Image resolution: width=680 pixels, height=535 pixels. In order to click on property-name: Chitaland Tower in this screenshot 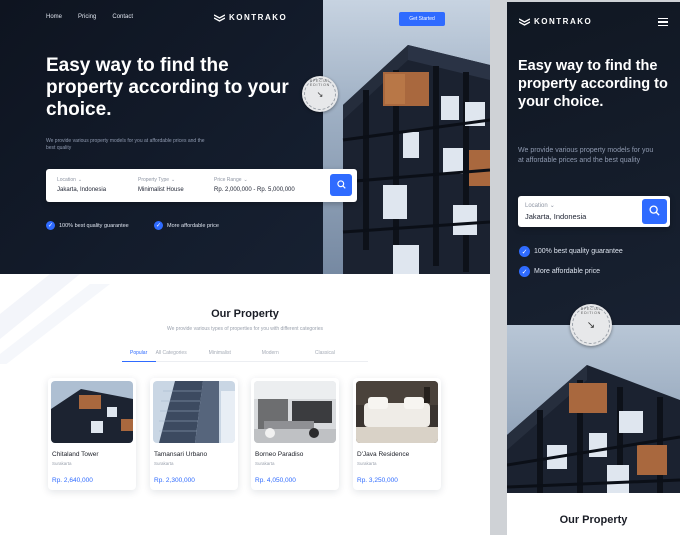, I will do `click(75, 454)`.